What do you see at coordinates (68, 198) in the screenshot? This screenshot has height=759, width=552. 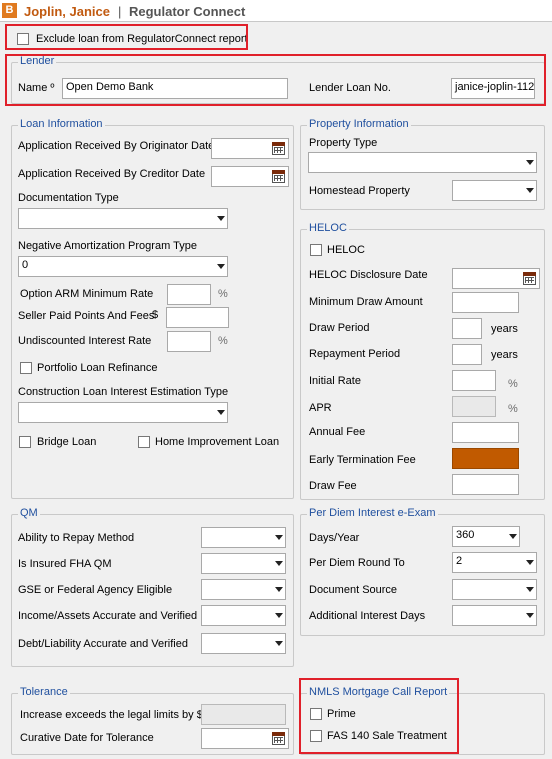 I see `documentation-type-label: Documentation Type` at bounding box center [68, 198].